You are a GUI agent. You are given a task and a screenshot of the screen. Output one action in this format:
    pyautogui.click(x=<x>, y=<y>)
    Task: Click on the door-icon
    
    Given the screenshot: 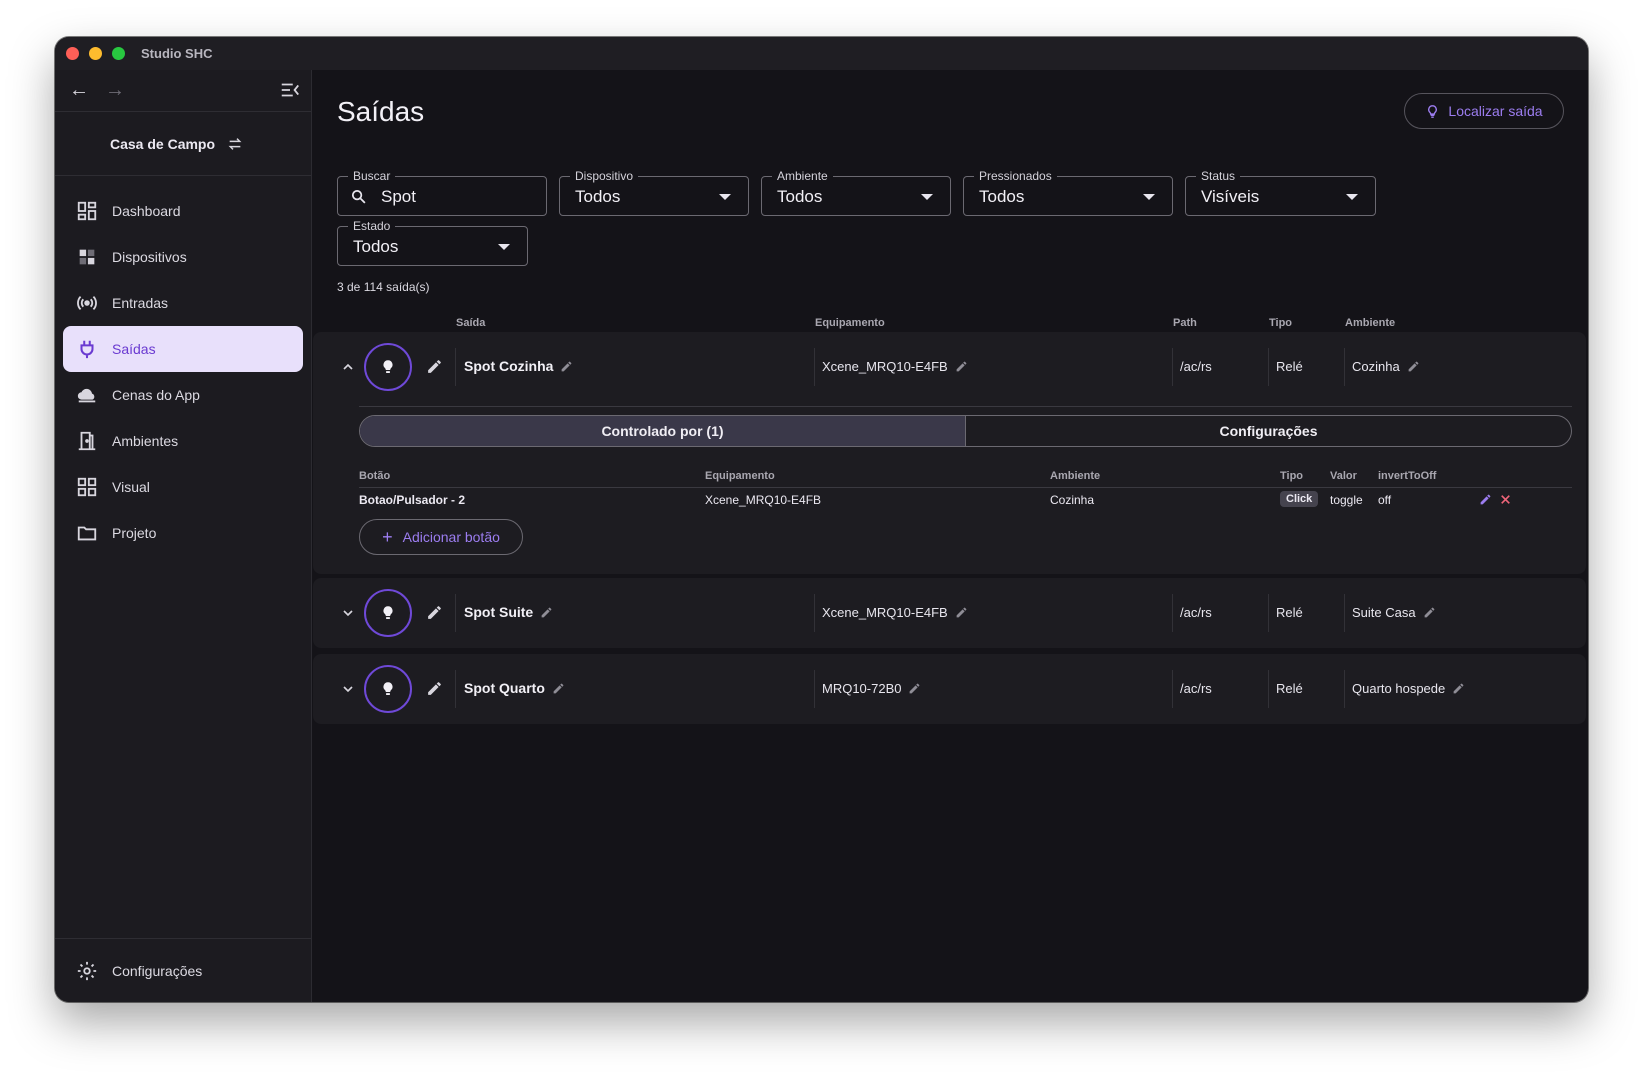 What is the action you would take?
    pyautogui.click(x=87, y=441)
    